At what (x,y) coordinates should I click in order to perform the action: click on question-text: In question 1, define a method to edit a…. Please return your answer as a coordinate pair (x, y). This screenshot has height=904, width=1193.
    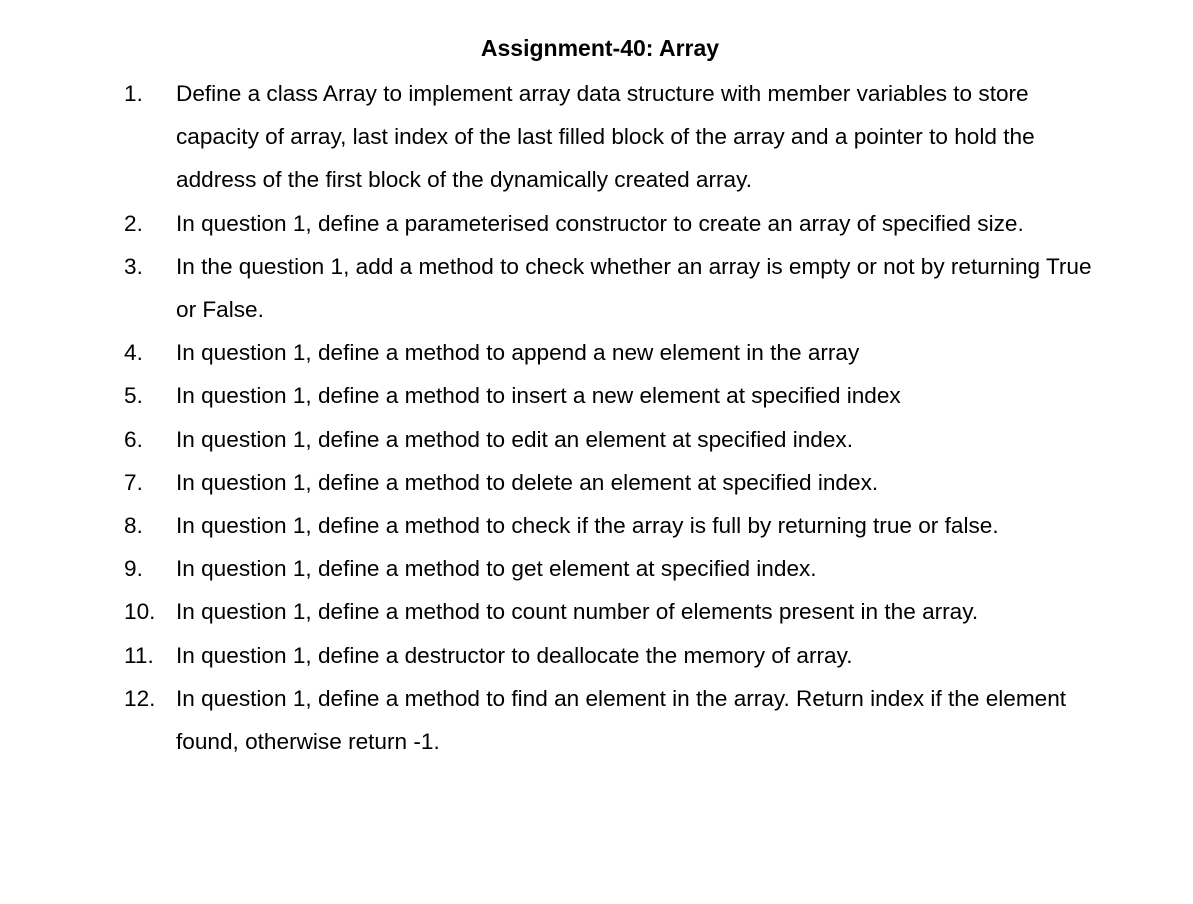
    Looking at the image, I should click on (515, 439).